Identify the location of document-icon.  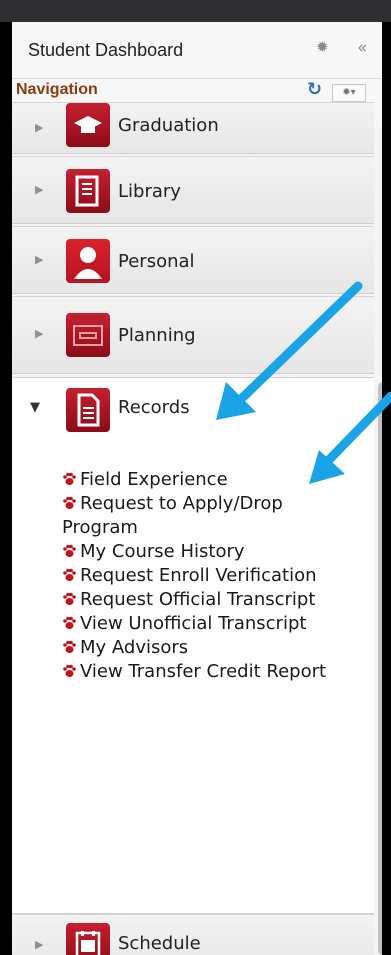
(88, 410).